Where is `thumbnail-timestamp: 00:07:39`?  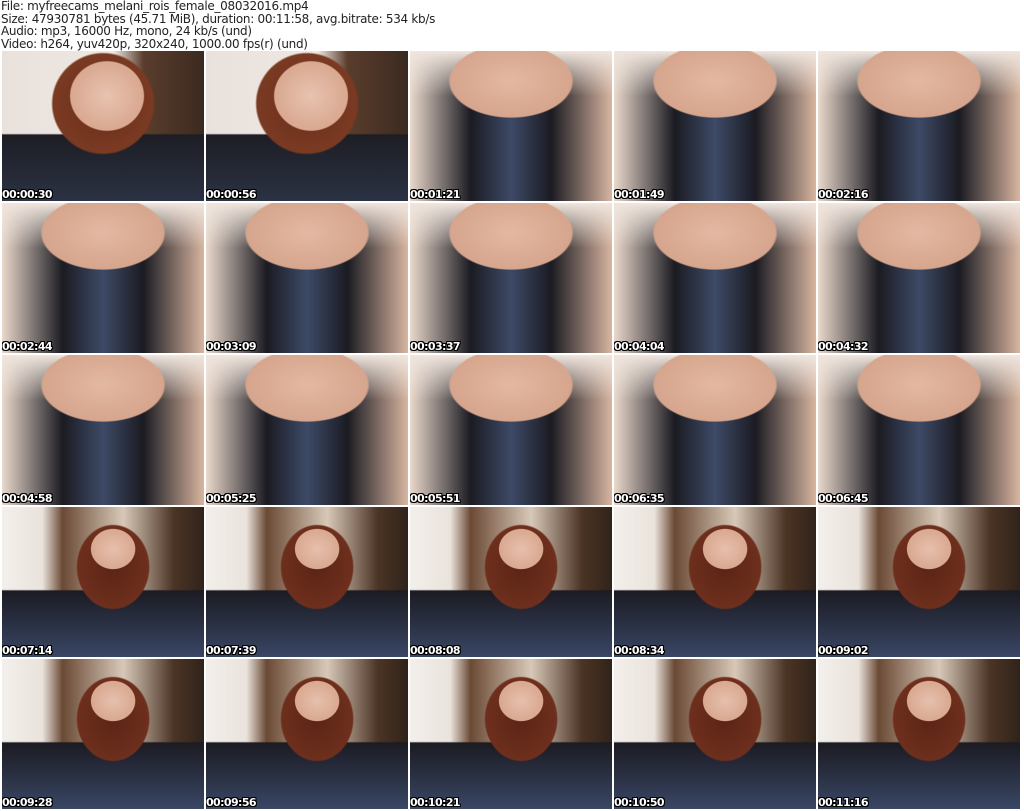 thumbnail-timestamp: 00:07:39 is located at coordinates (231, 650).